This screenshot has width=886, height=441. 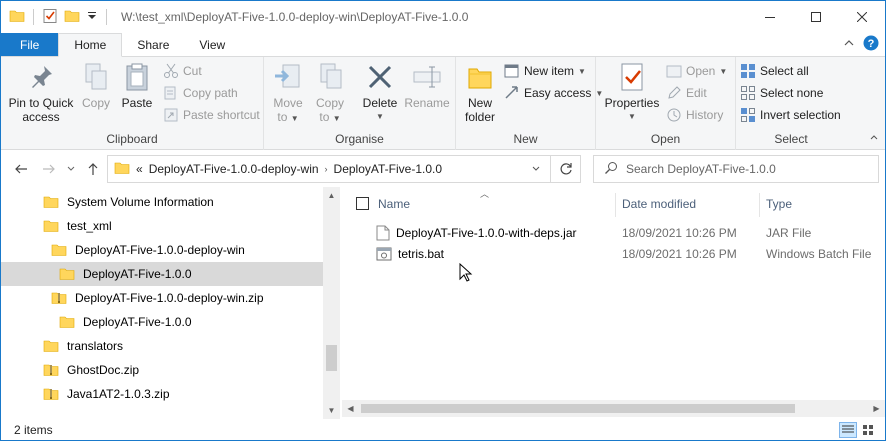 What do you see at coordinates (71, 169) in the screenshot?
I see `recent-locations-button` at bounding box center [71, 169].